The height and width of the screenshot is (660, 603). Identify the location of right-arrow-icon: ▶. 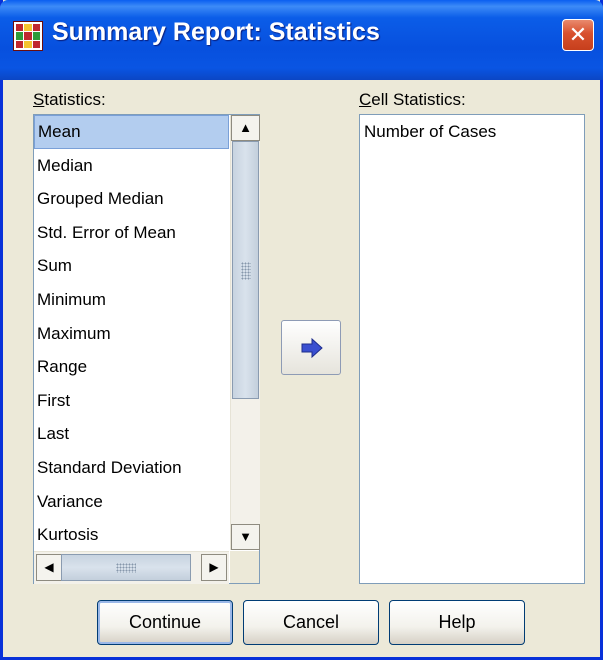
(214, 567).